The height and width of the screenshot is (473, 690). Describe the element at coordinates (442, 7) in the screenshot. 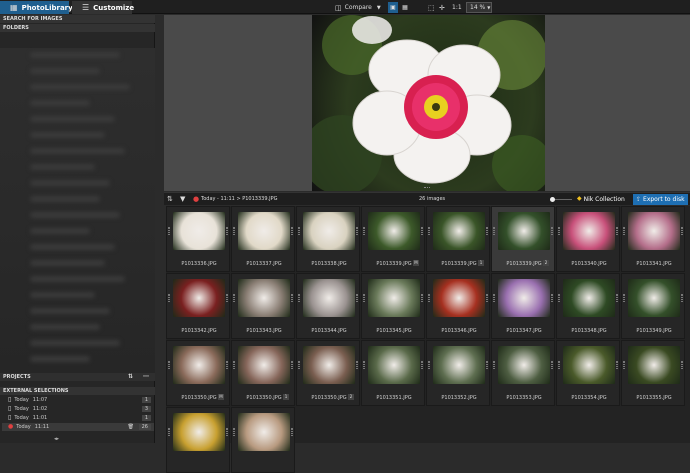

I see `move-button: ✛` at that location.